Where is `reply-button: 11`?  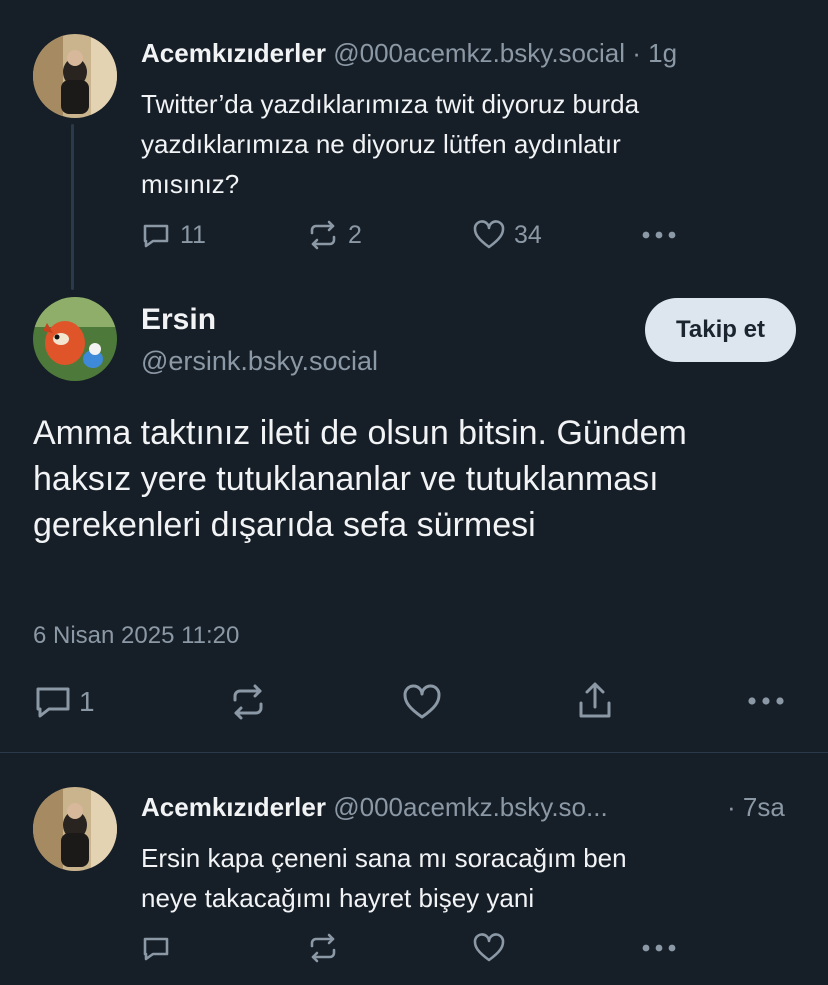 reply-button: 11 is located at coordinates (173, 235).